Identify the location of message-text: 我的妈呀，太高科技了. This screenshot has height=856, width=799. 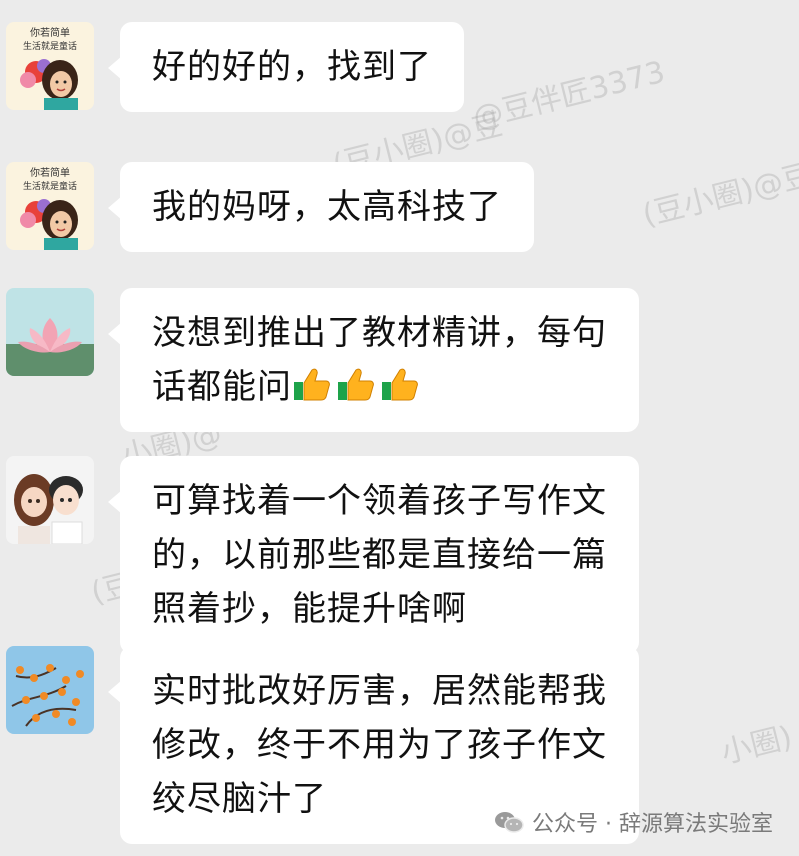
(327, 207).